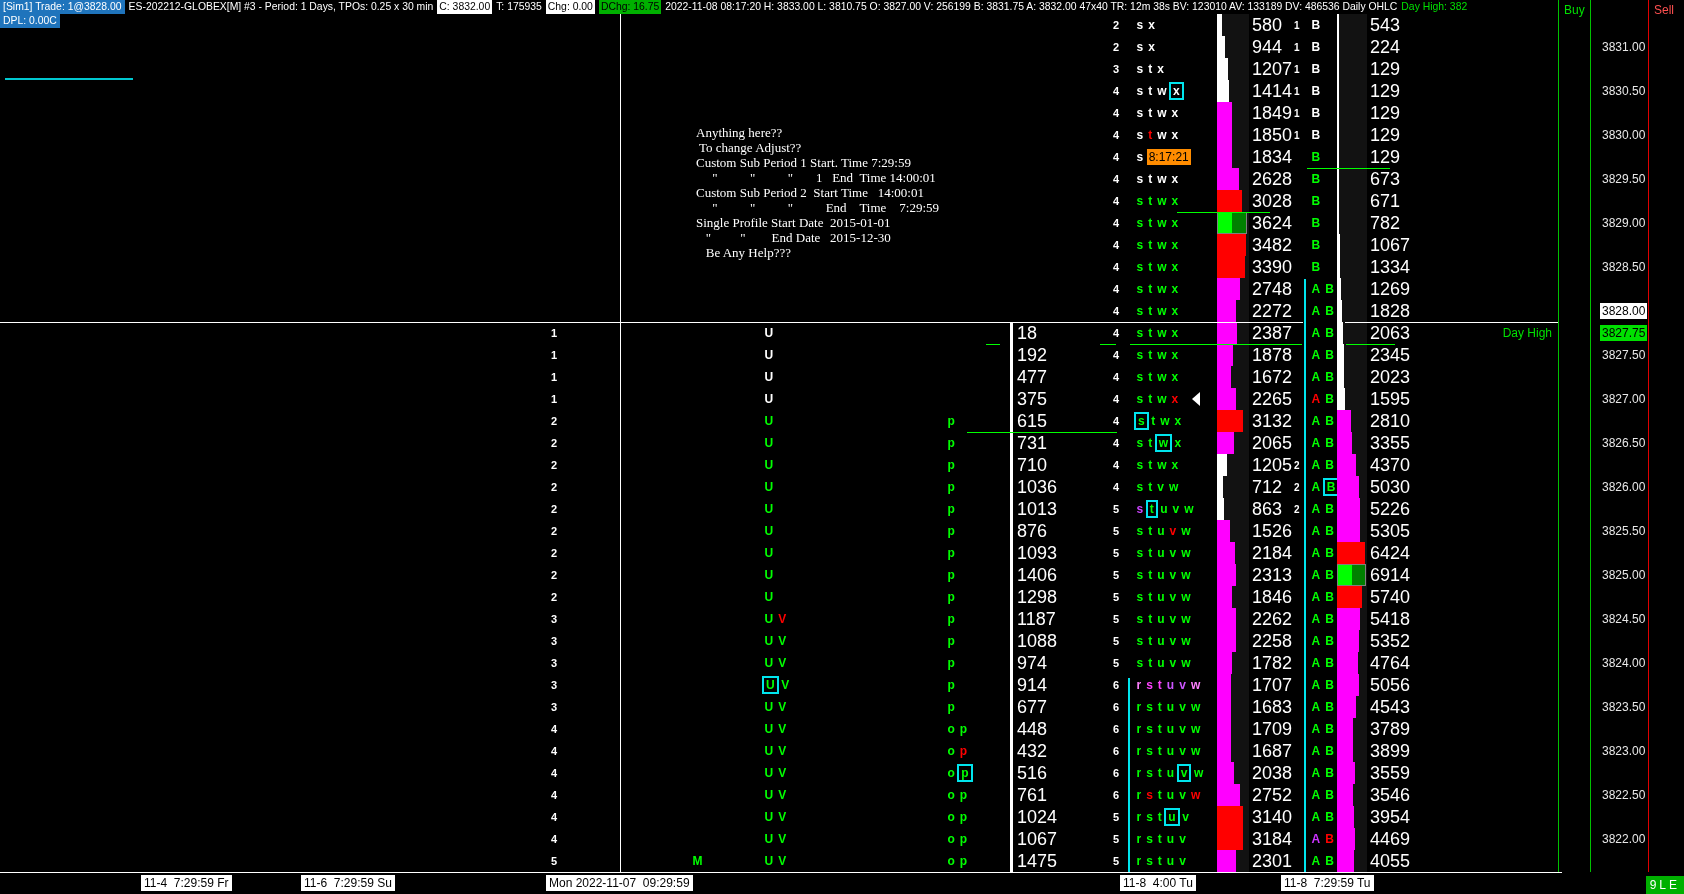  I want to click on volume-value: 1475, so click(1037, 861).